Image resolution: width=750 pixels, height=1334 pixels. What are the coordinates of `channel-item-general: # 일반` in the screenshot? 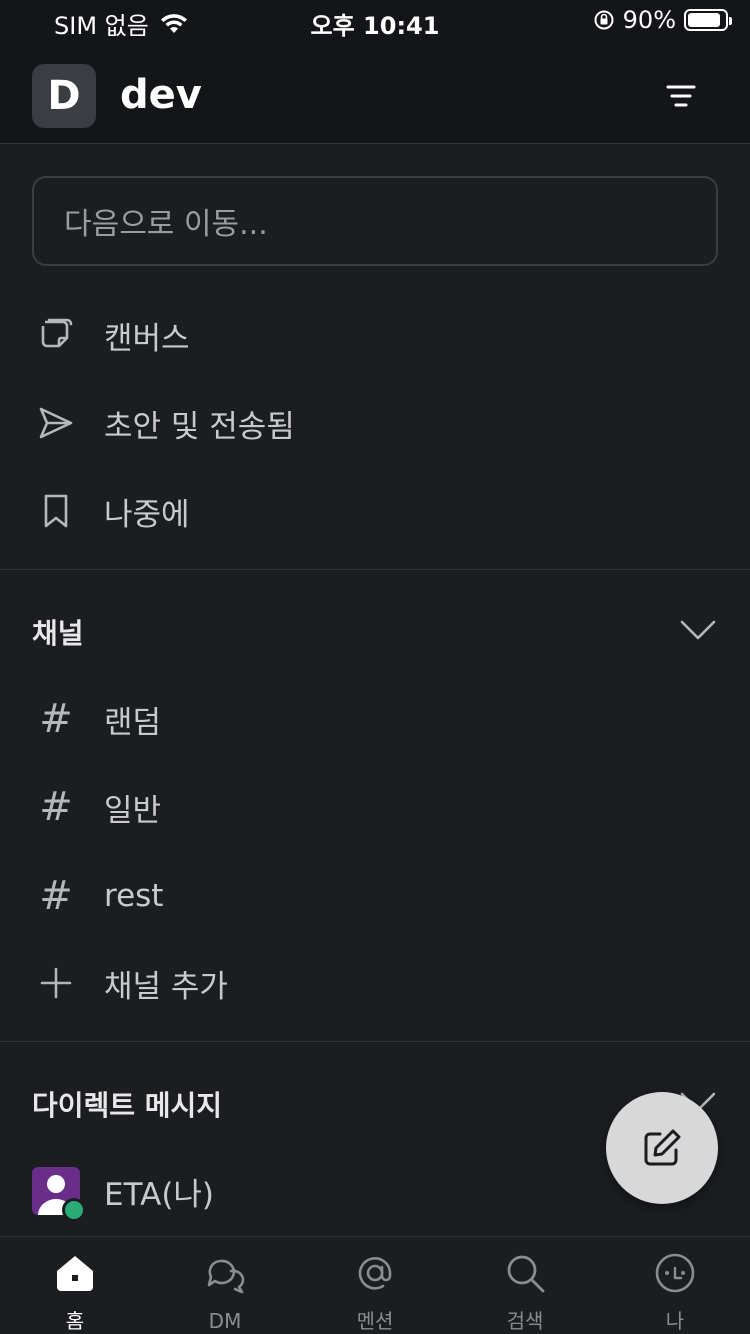 It's located at (375, 807).